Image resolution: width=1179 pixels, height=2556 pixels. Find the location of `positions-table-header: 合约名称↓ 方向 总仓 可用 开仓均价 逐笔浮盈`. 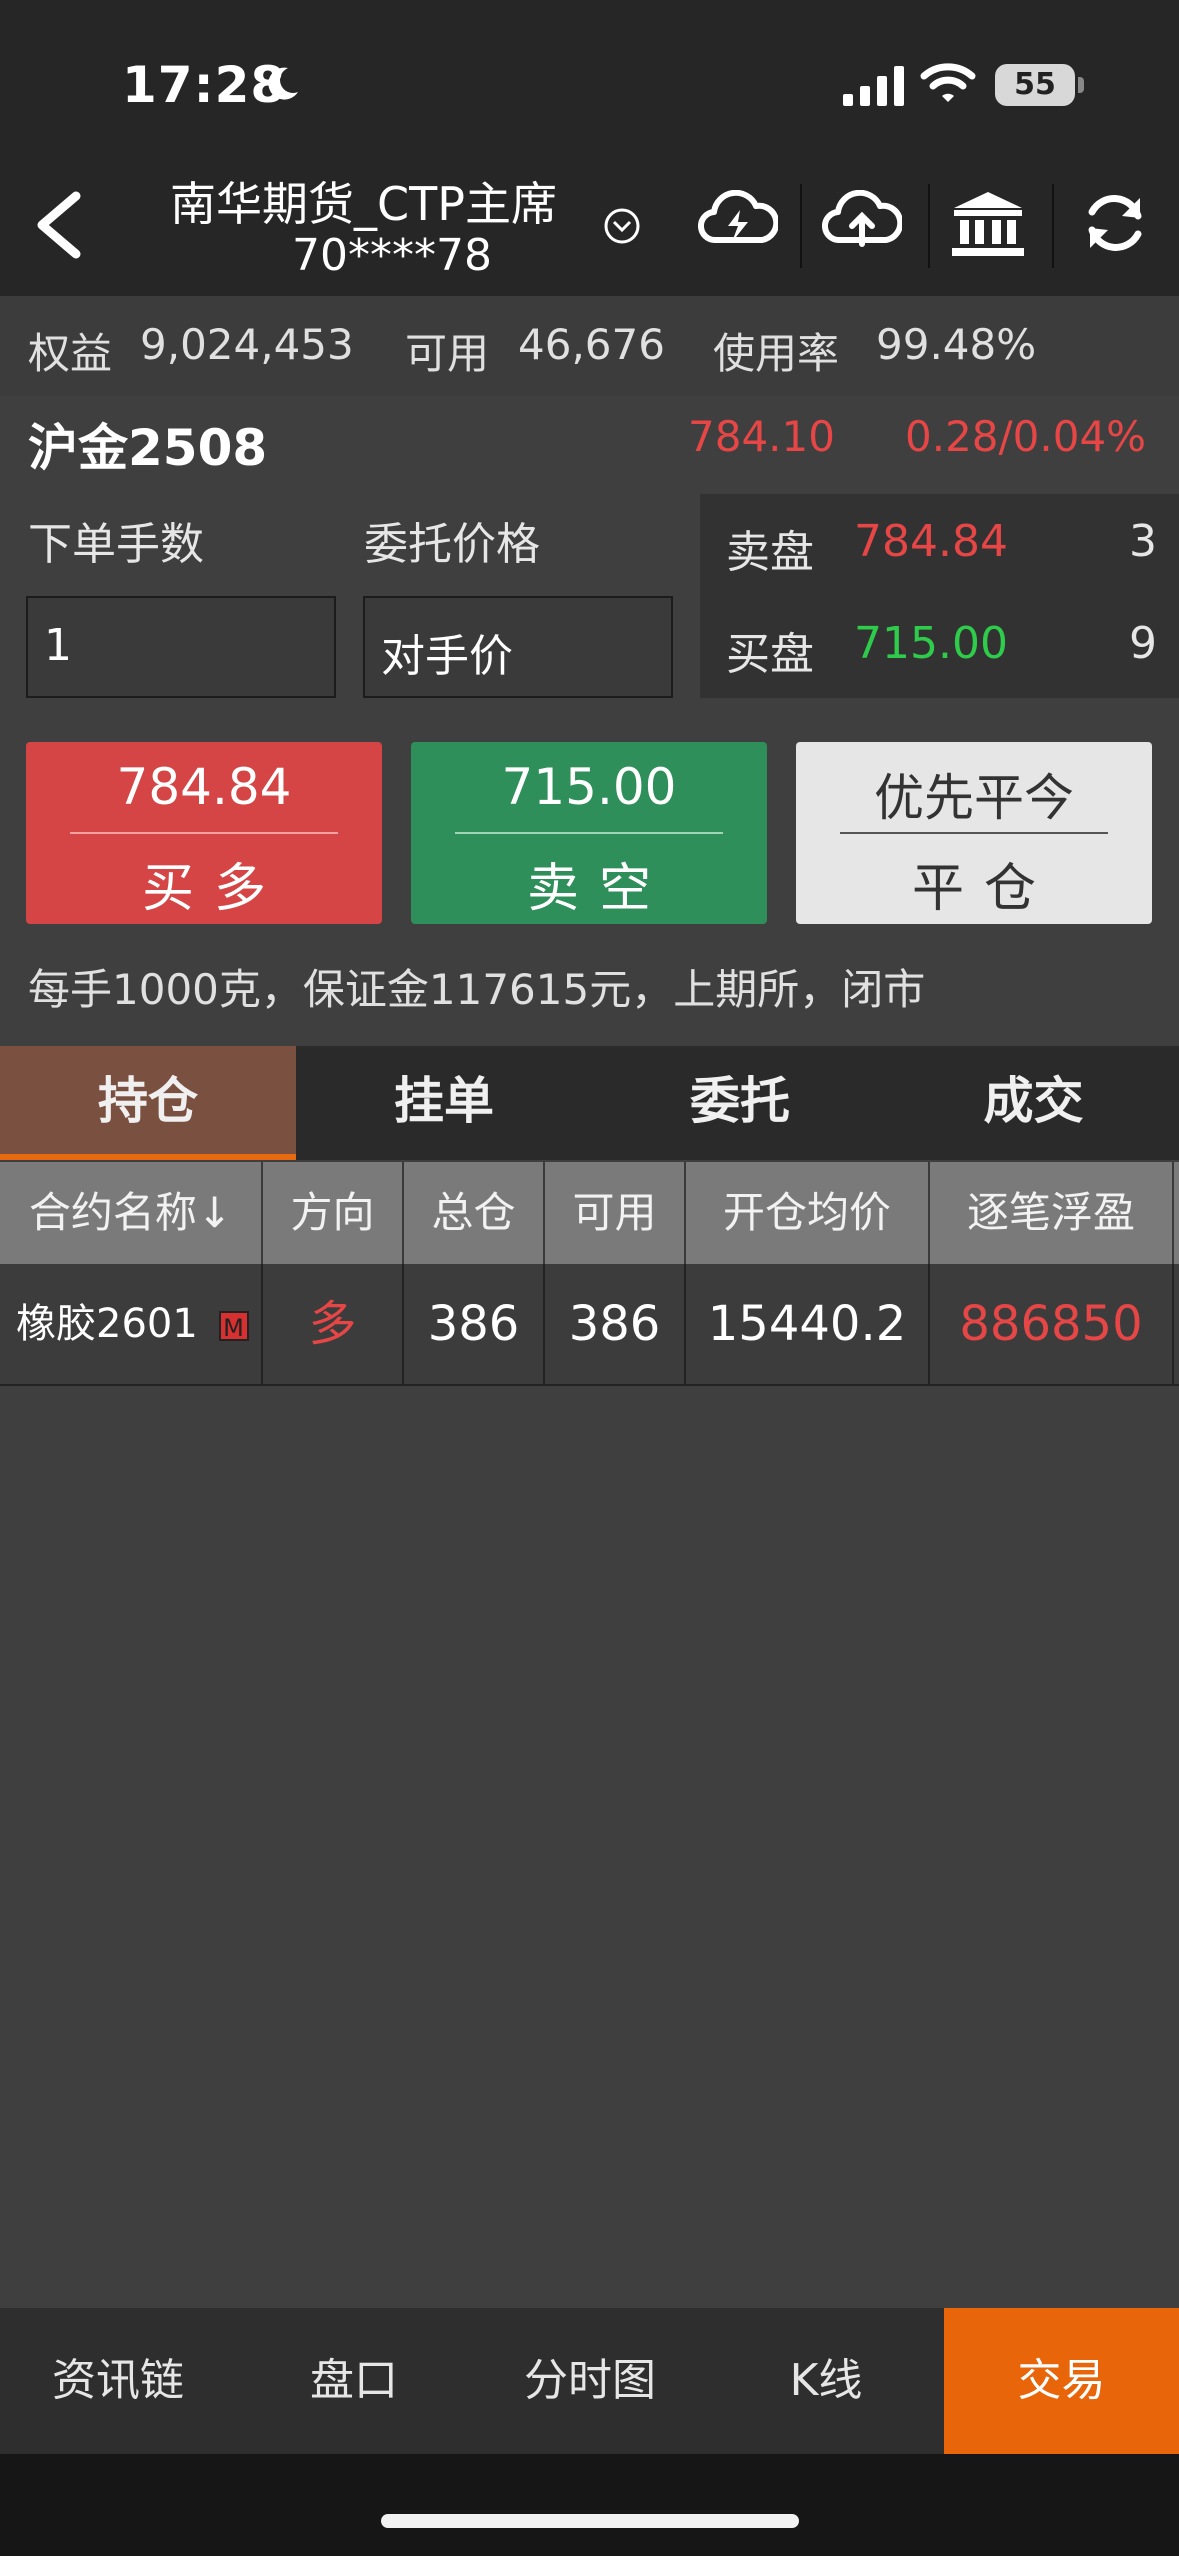

positions-table-header: 合约名称↓ 方向 总仓 可用 开仓均价 逐笔浮盈 is located at coordinates (589, 1213).